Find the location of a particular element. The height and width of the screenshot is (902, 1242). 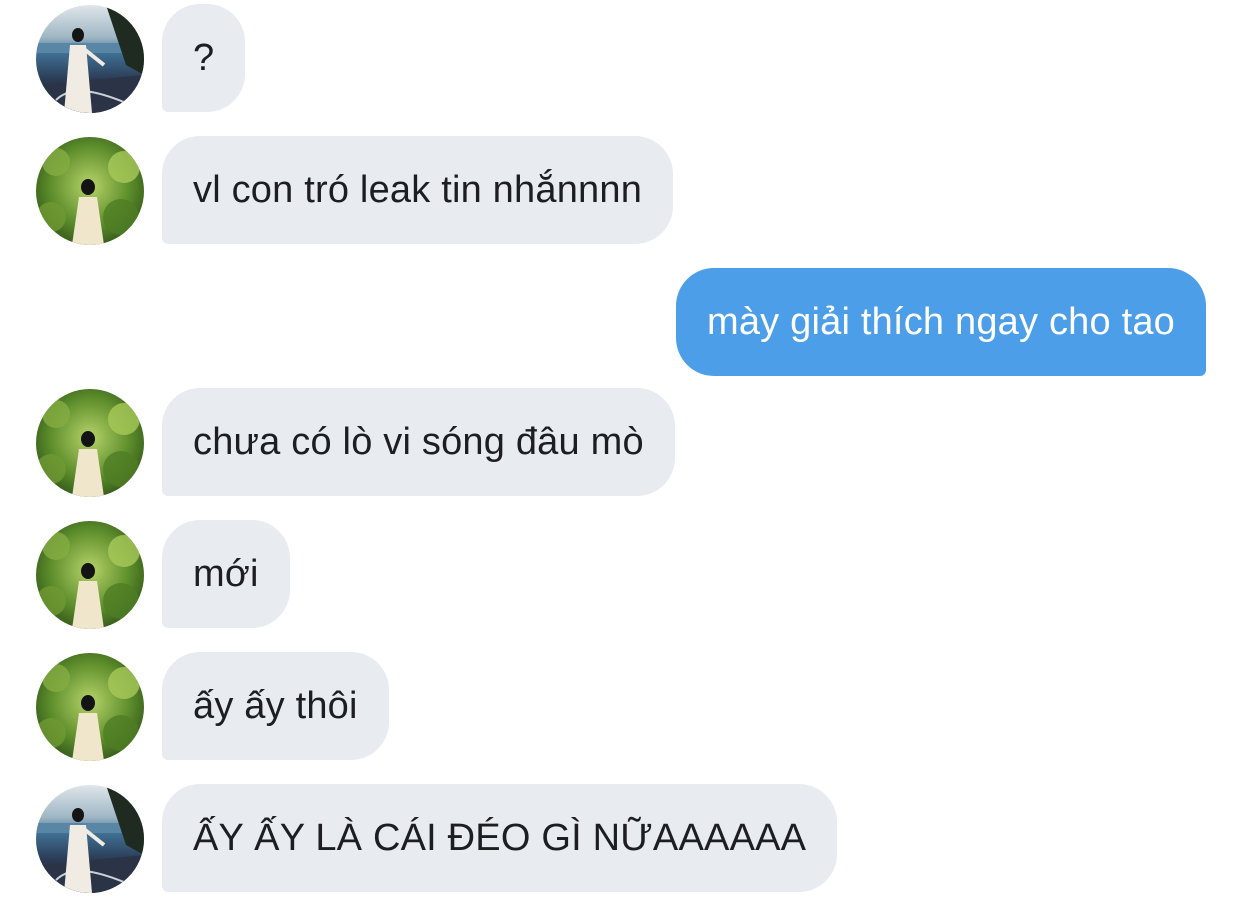

incoming-message-bubble: ẤY ẤY LÀ CÁI ĐÉO GÌ NỮAAAAAA is located at coordinates (500, 838).